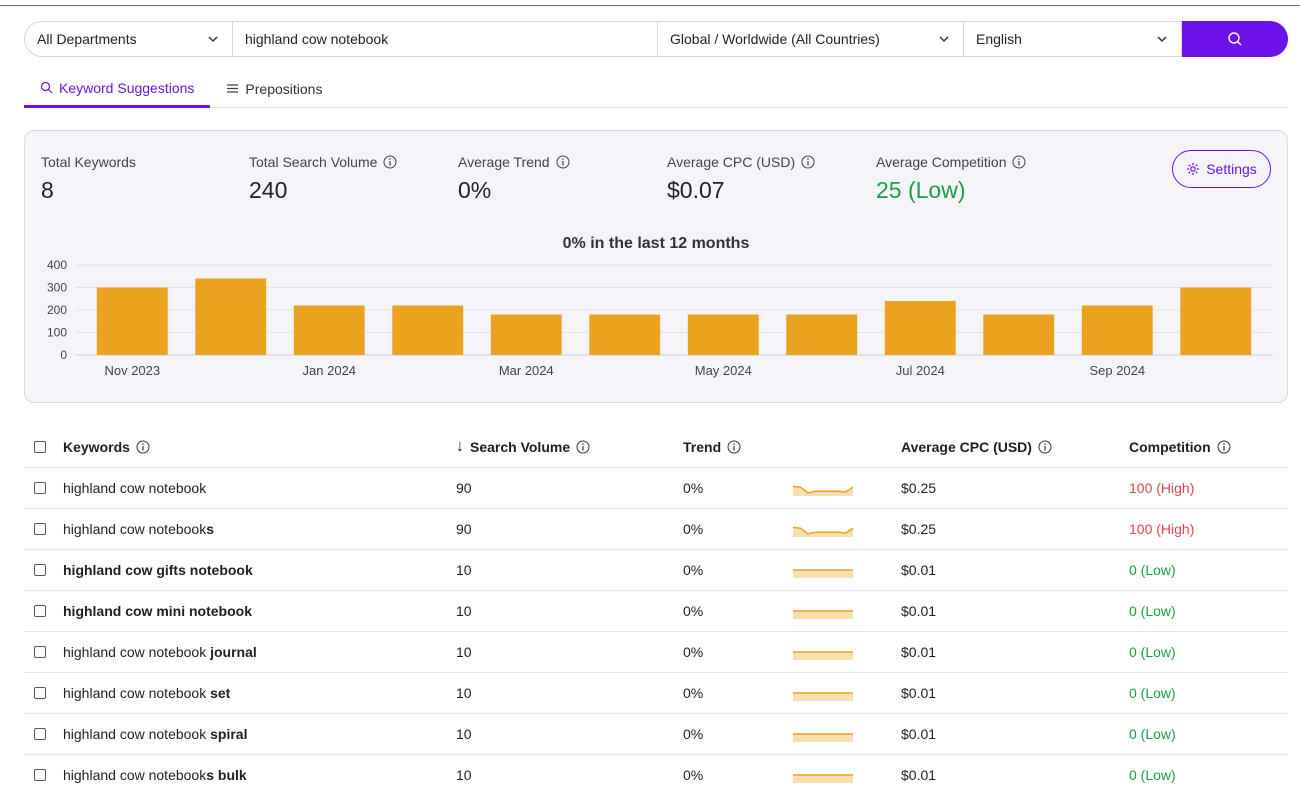 Image resolution: width=1300 pixels, height=793 pixels. I want to click on tab-keyword-suggestions: Keyword Suggestions, so click(117, 89).